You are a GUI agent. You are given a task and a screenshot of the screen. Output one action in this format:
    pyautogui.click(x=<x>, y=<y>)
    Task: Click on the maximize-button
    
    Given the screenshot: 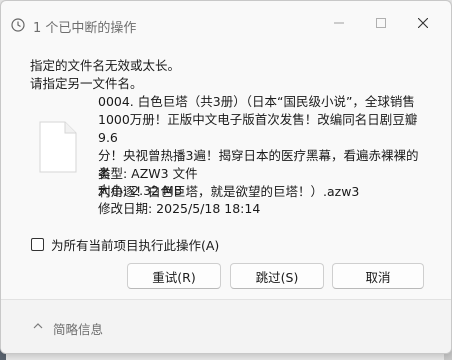 What is the action you would take?
    pyautogui.click(x=381, y=23)
    